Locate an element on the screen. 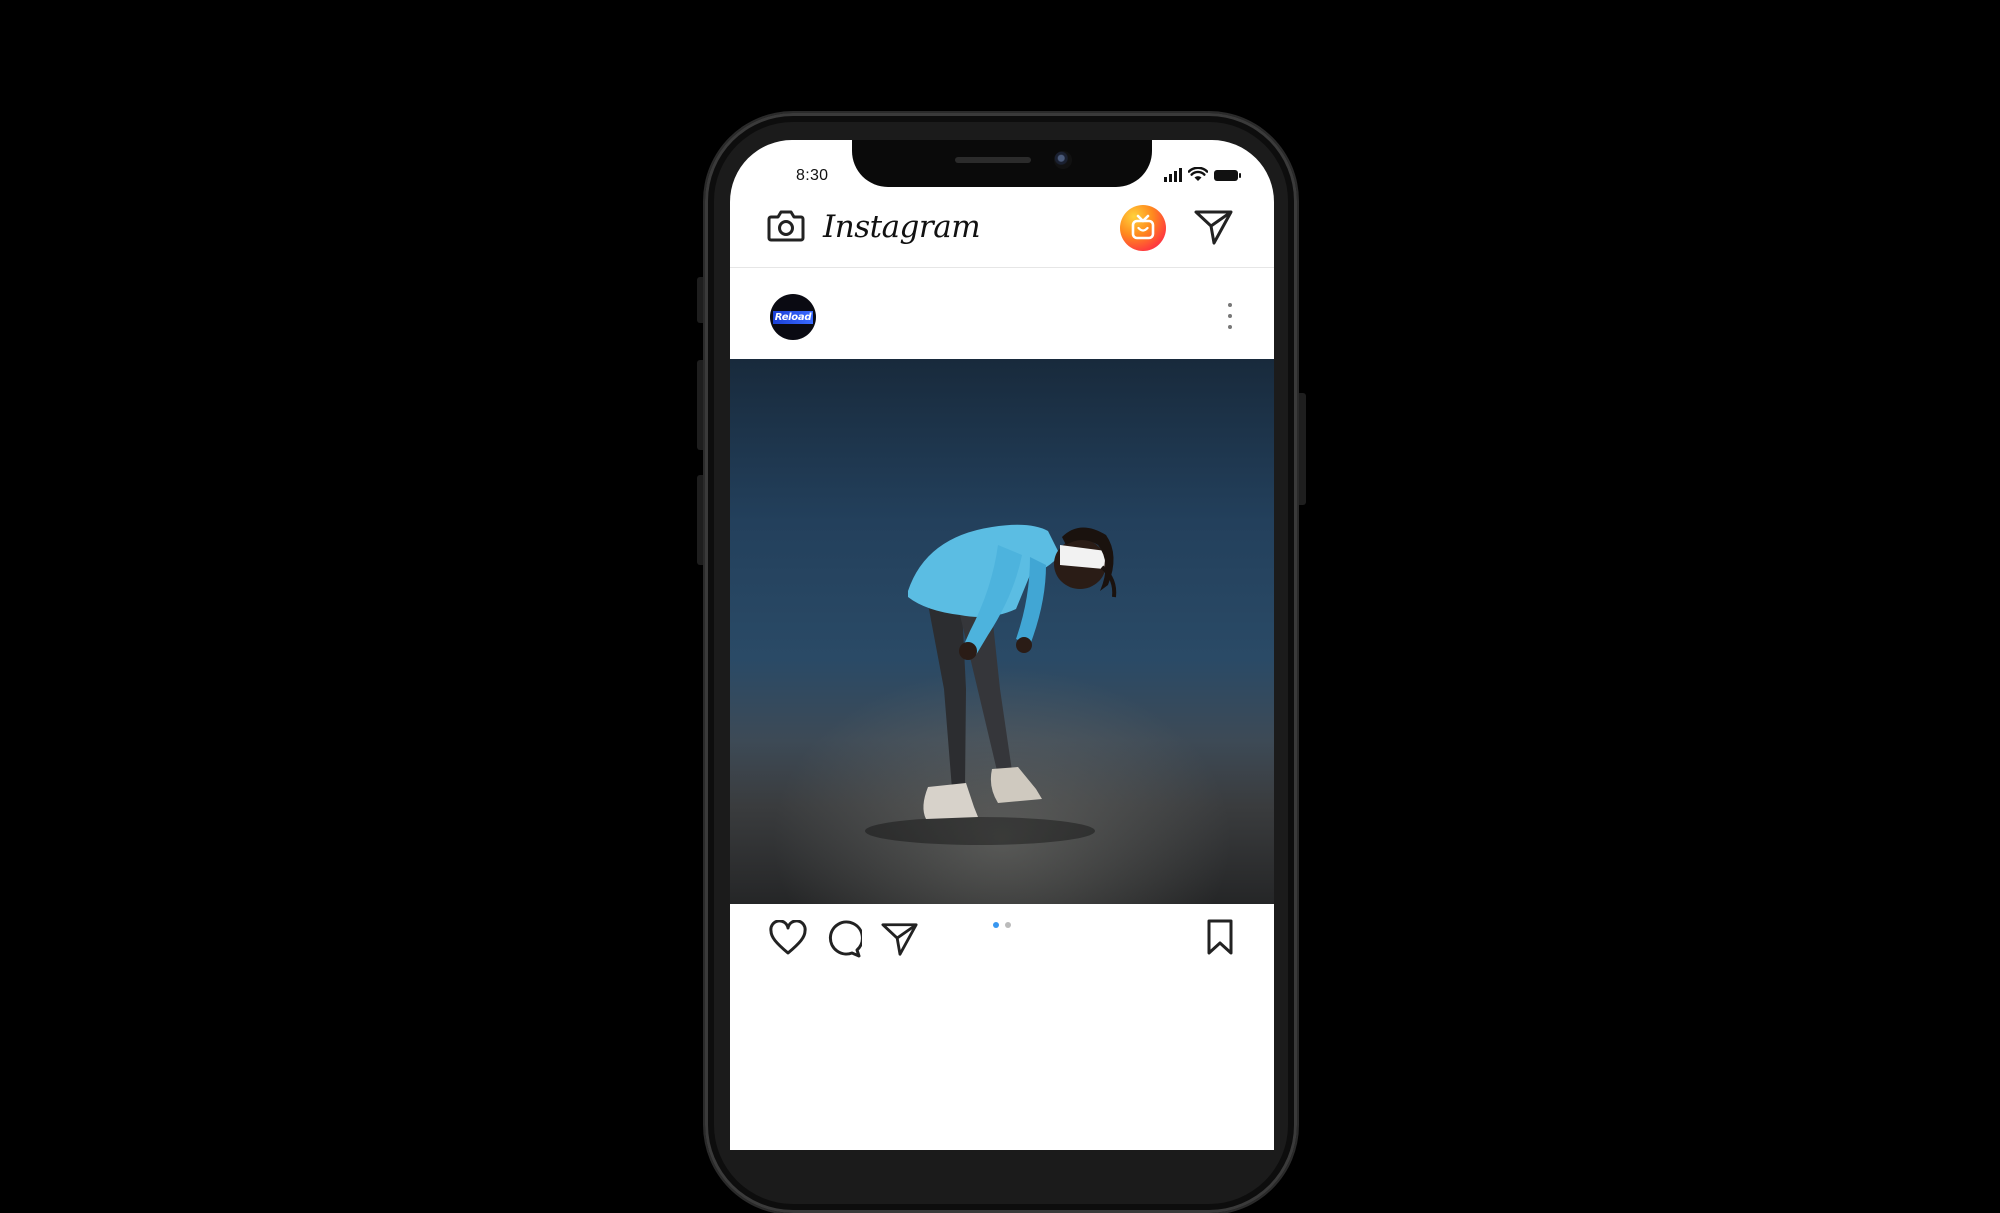  igtv-icon is located at coordinates (1143, 228).